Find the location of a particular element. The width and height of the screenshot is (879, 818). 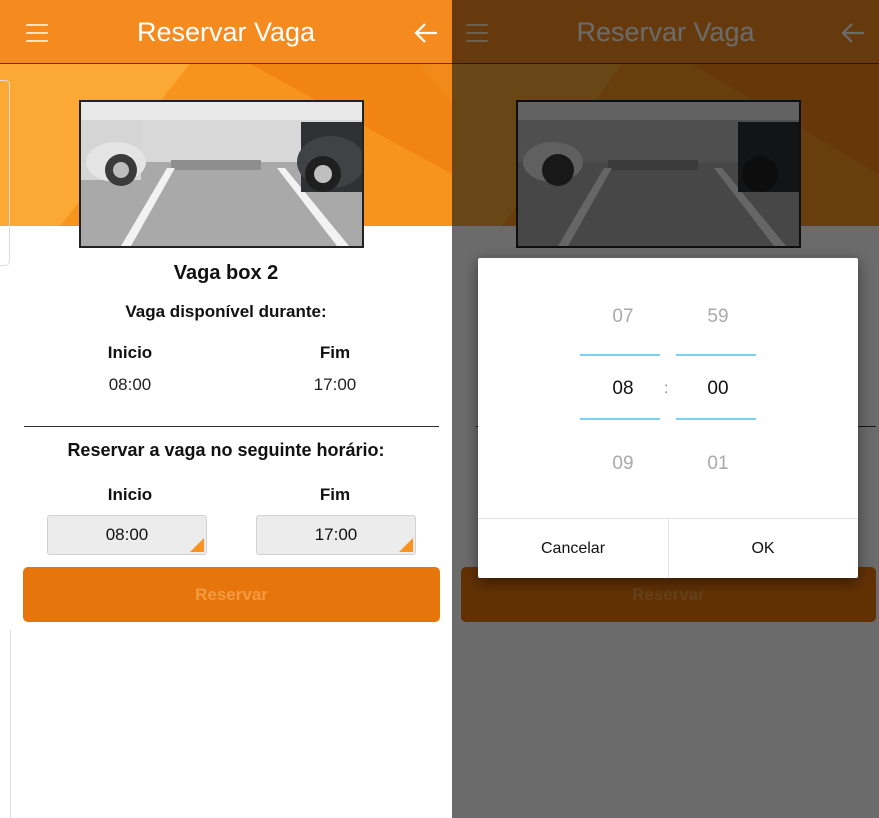

hour-previous: 07 is located at coordinates (623, 317).